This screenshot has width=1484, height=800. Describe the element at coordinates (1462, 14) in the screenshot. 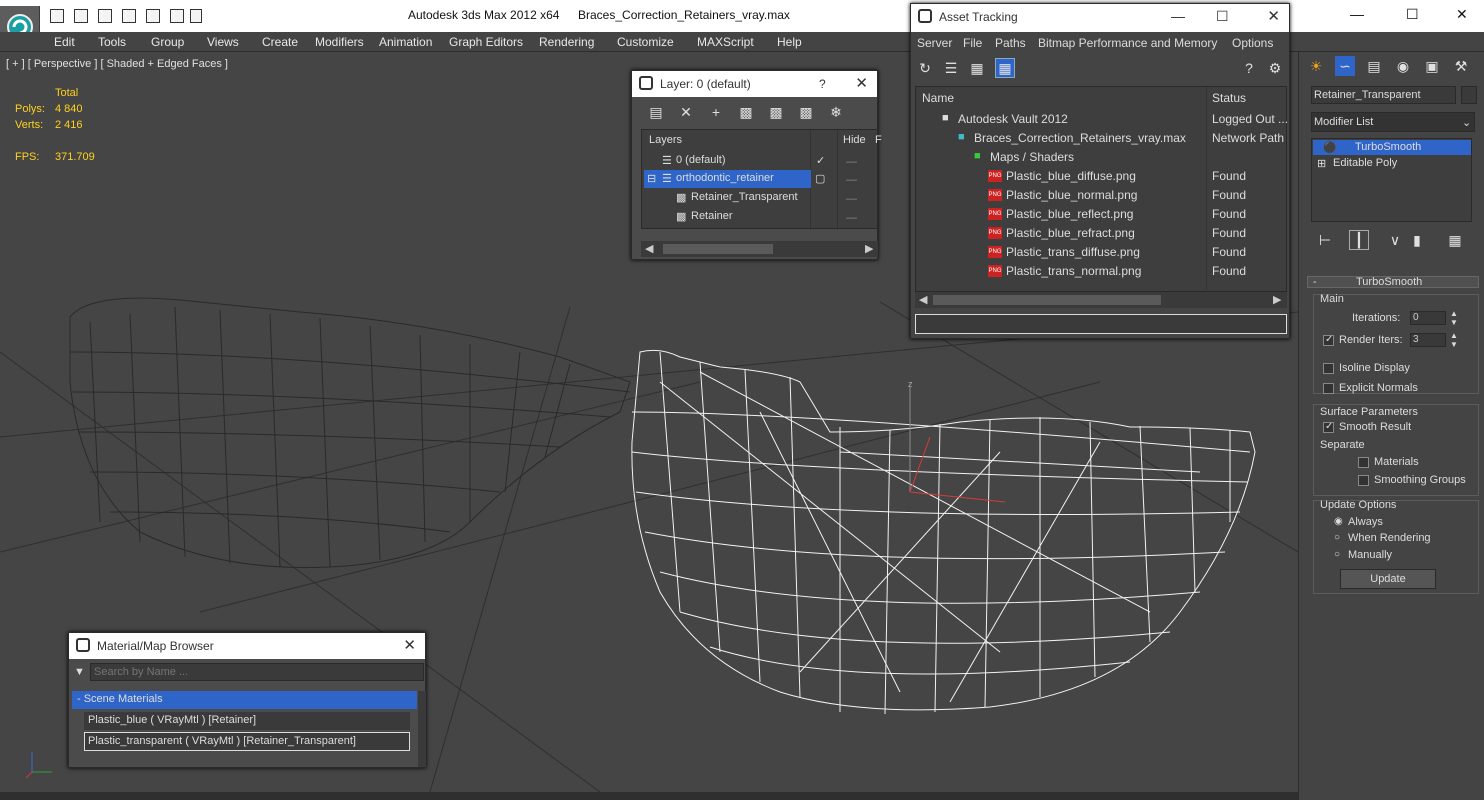

I see `close-icon: ✕` at that location.